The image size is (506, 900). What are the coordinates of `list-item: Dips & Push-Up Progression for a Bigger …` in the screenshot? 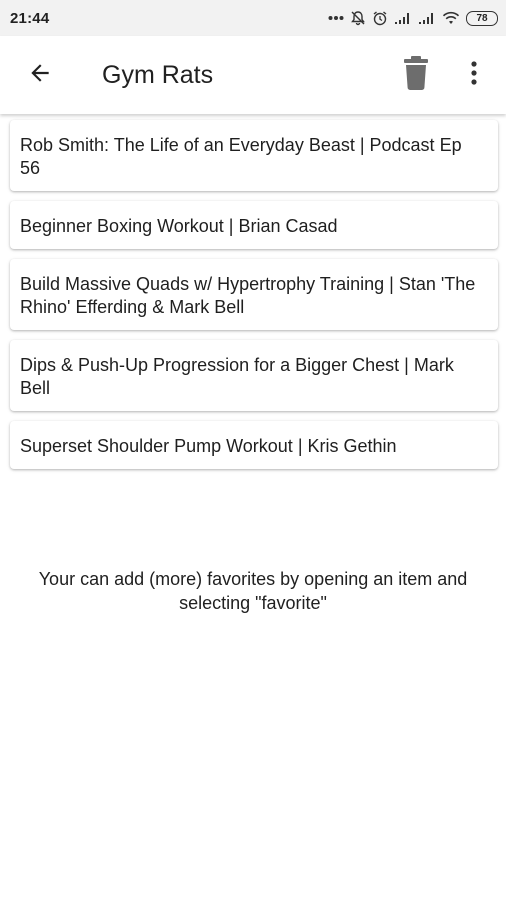 It's located at (254, 375).